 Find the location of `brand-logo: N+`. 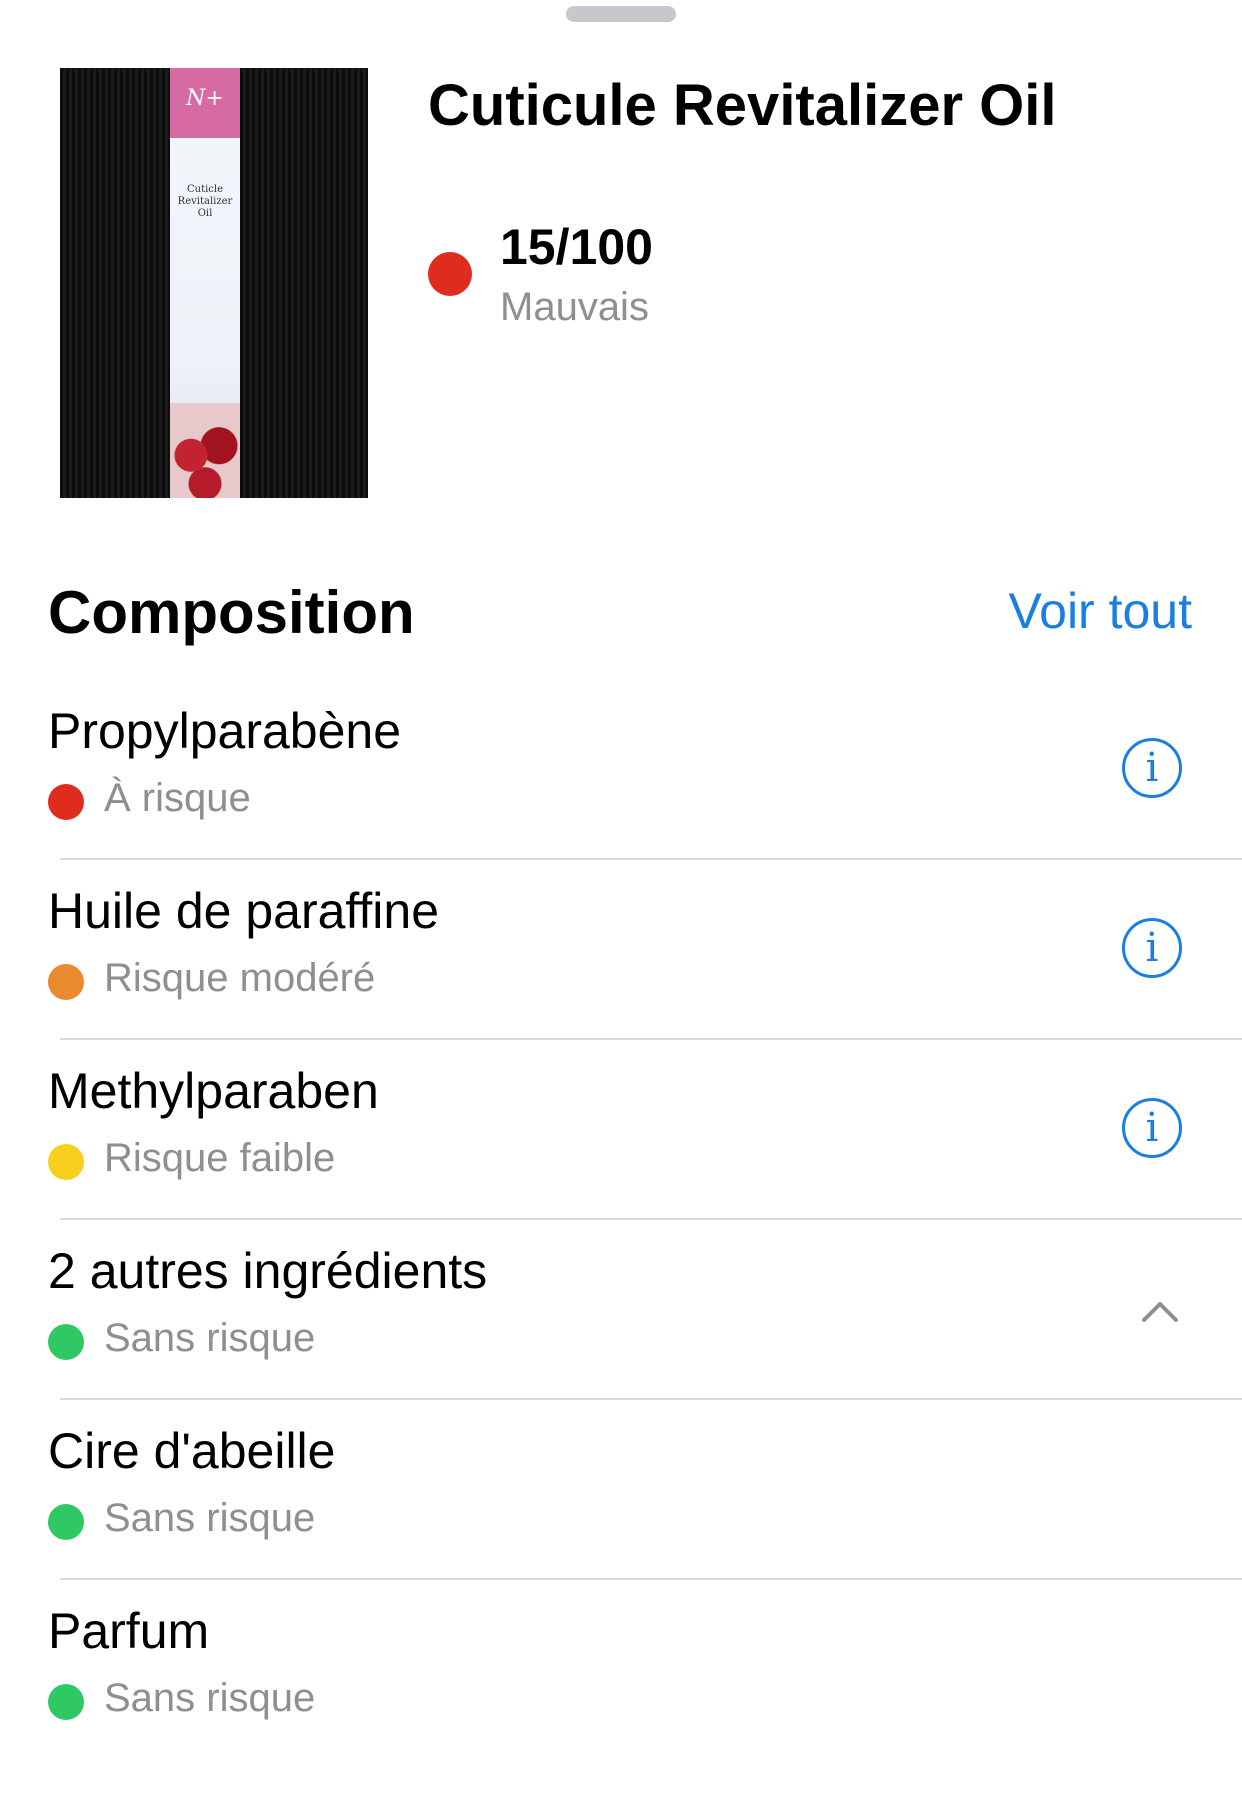

brand-logo: N+ is located at coordinates (205, 98).